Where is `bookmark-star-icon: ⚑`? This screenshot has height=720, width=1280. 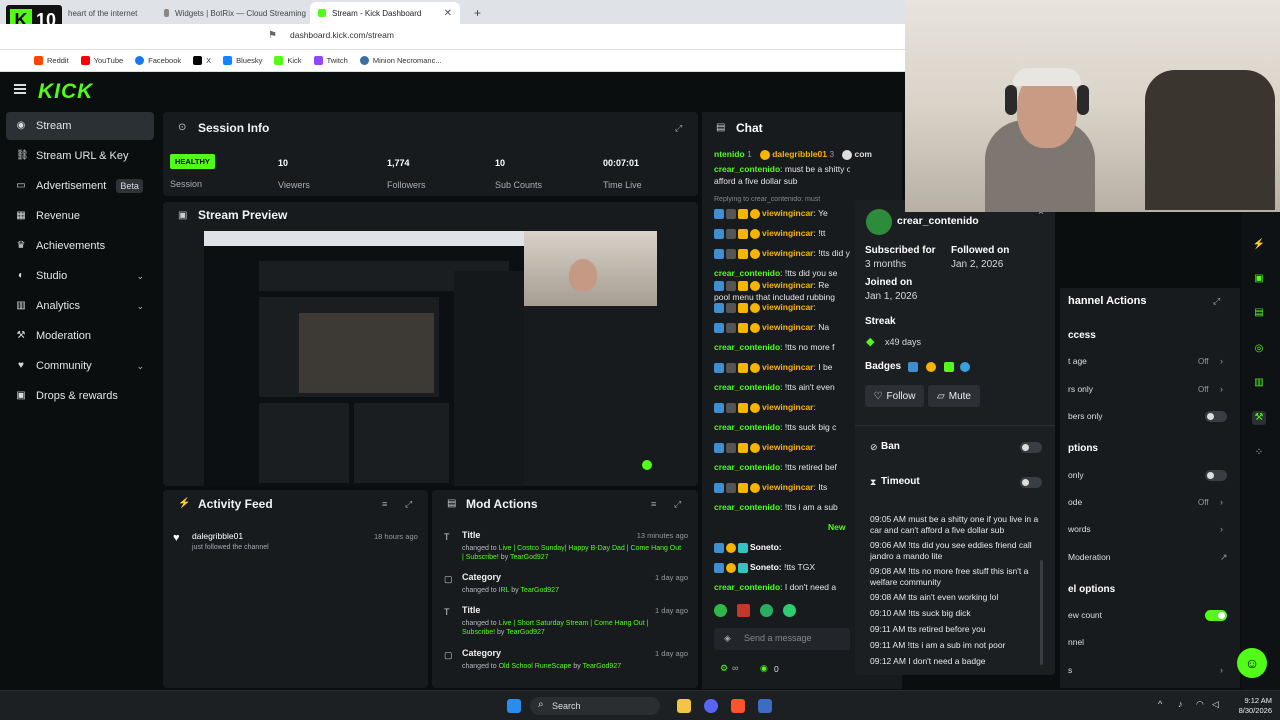 bookmark-star-icon: ⚑ is located at coordinates (272, 35).